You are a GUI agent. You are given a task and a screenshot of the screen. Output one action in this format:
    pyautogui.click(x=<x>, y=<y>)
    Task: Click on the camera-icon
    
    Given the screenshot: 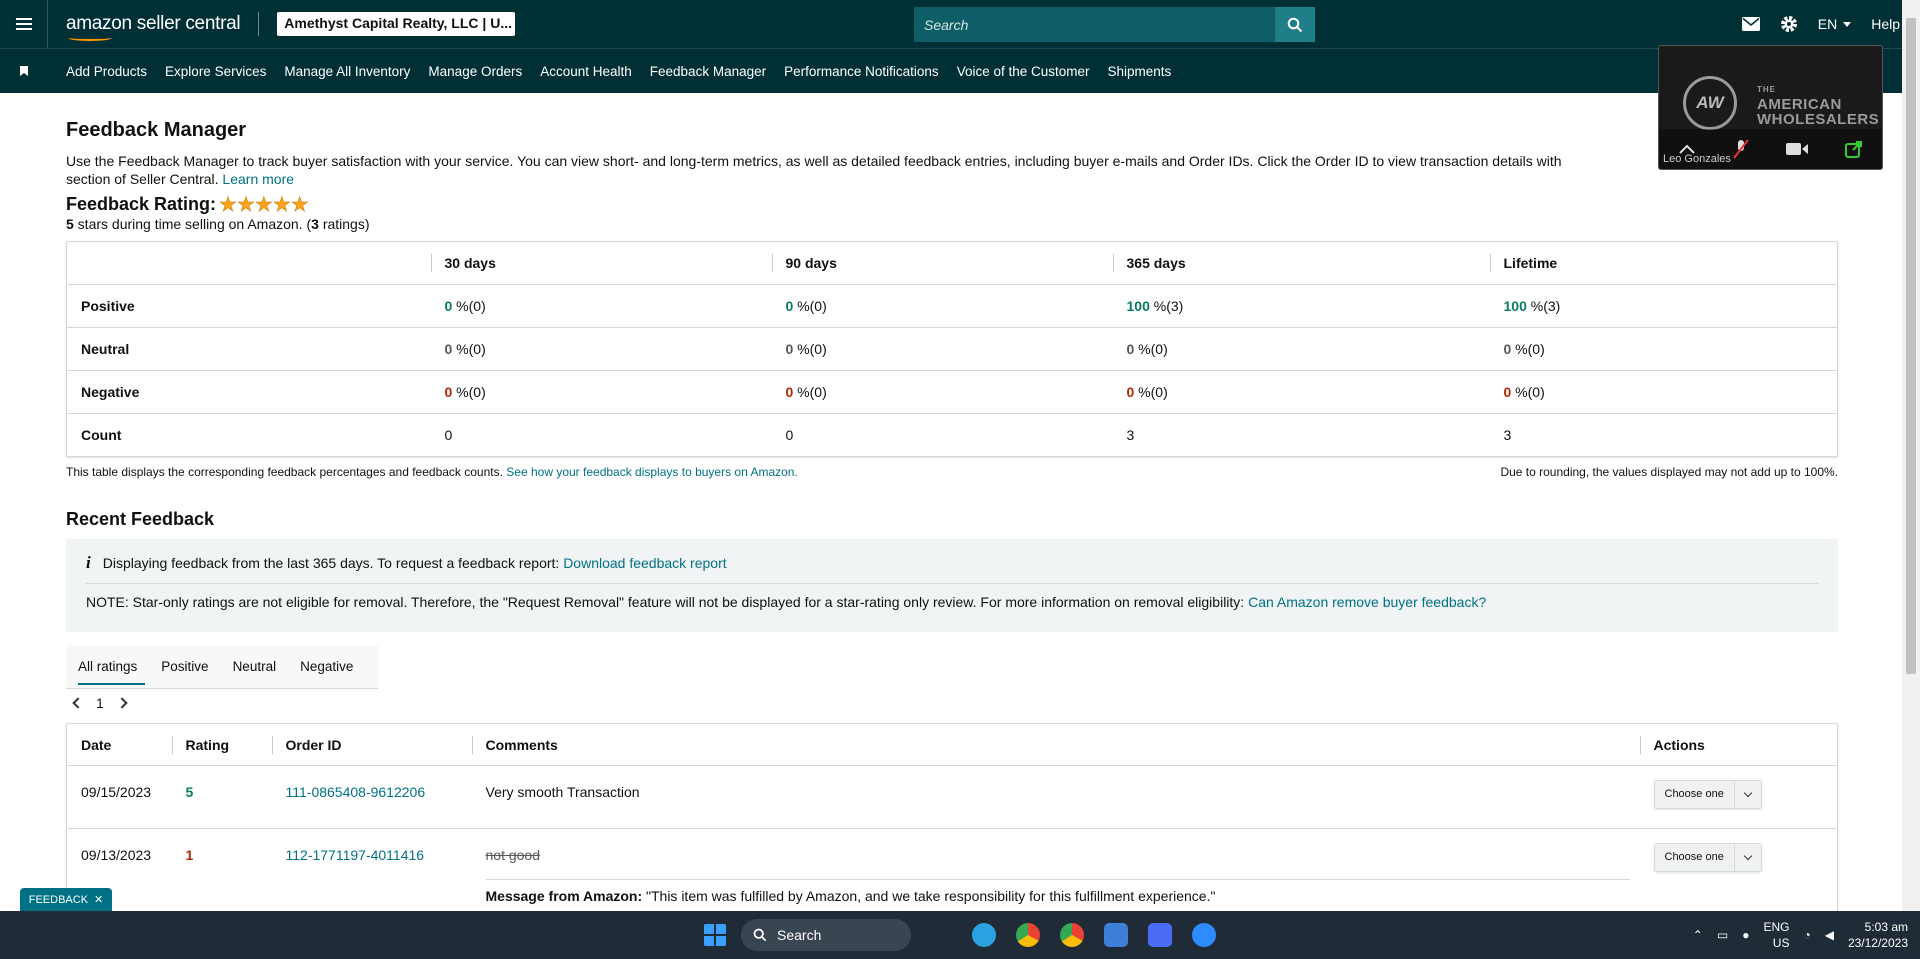 What is the action you would take?
    pyautogui.click(x=1797, y=149)
    